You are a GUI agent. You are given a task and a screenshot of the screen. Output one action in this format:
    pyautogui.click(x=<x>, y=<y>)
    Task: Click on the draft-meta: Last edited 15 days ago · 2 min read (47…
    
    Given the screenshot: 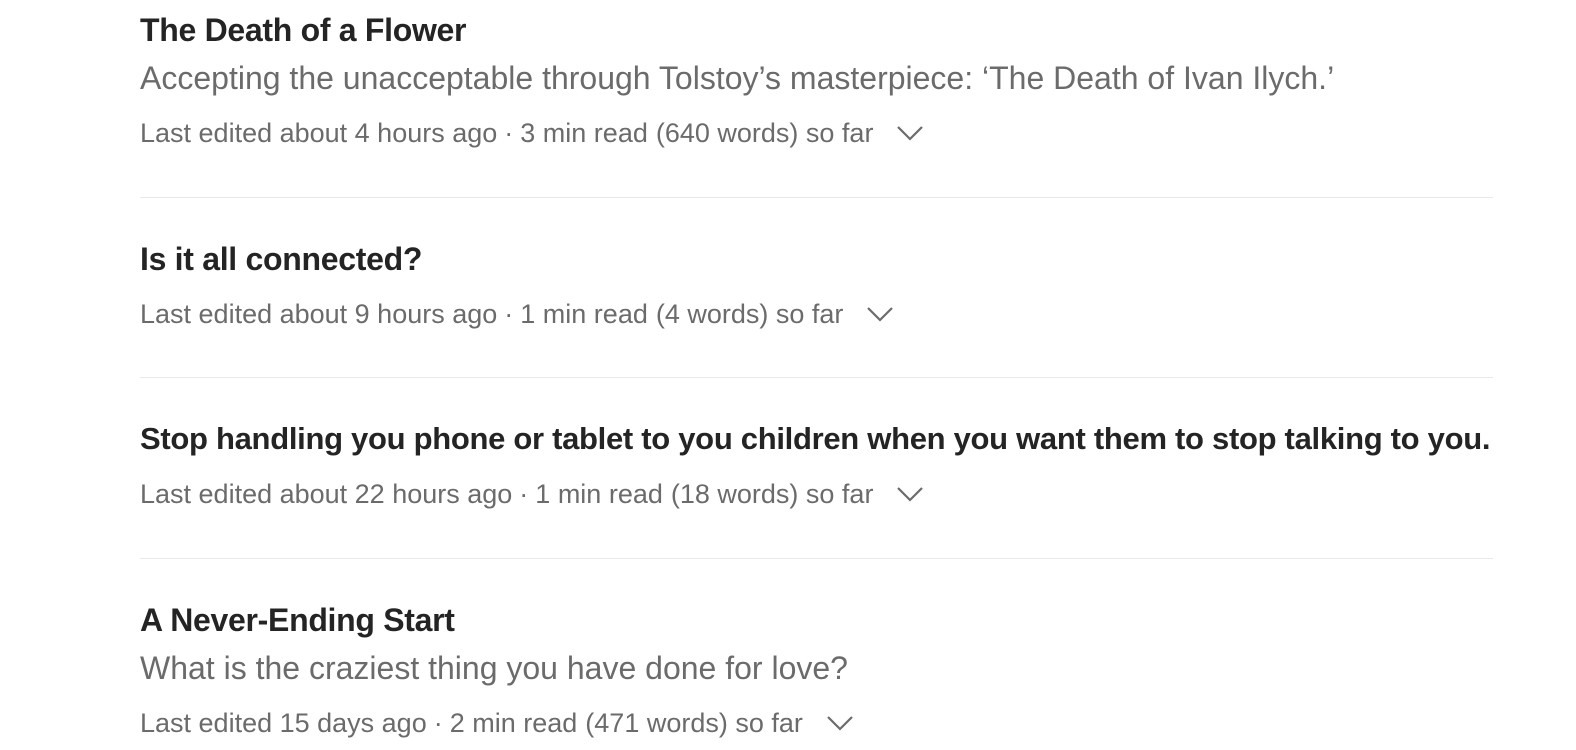 What is the action you would take?
    pyautogui.click(x=497, y=723)
    